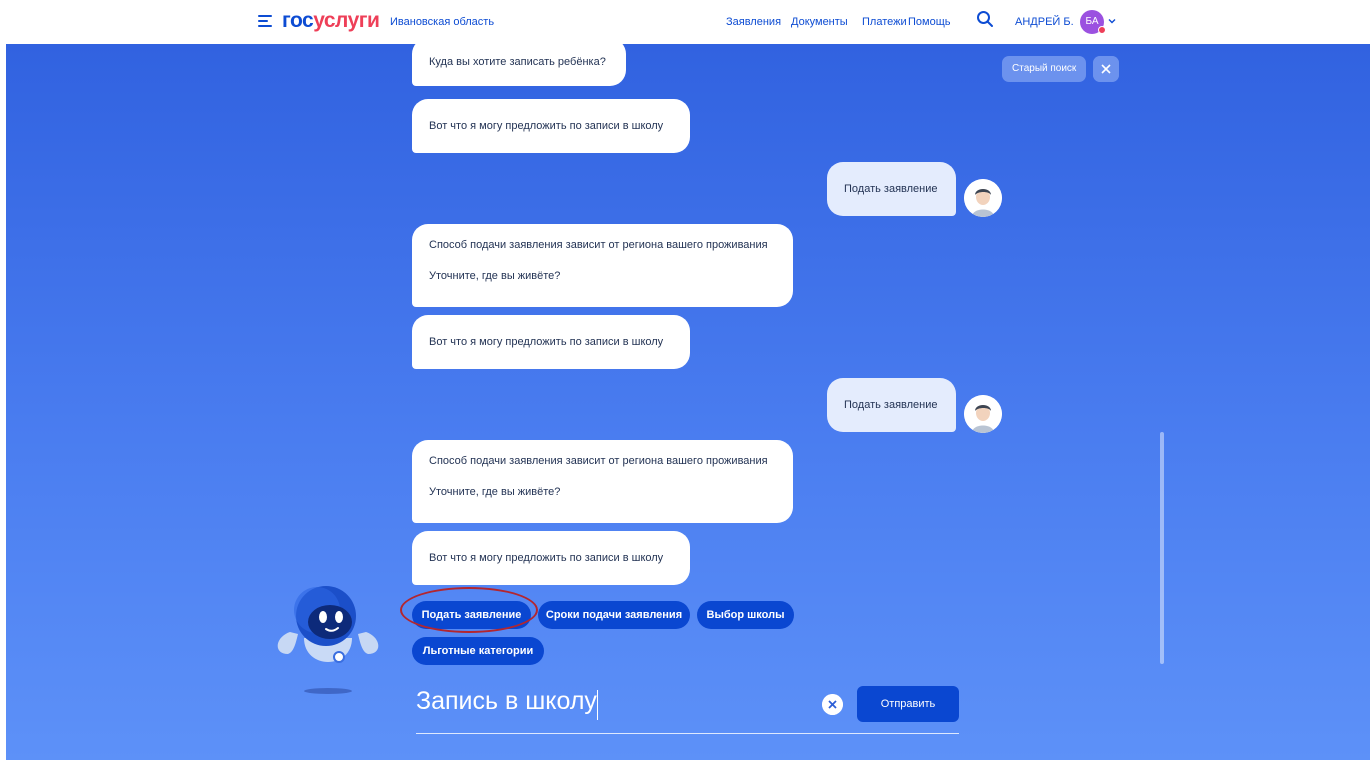 This screenshot has width=1370, height=760. I want to click on bot-message: Куда вы хотите записать ребёнка?, so click(519, 62).